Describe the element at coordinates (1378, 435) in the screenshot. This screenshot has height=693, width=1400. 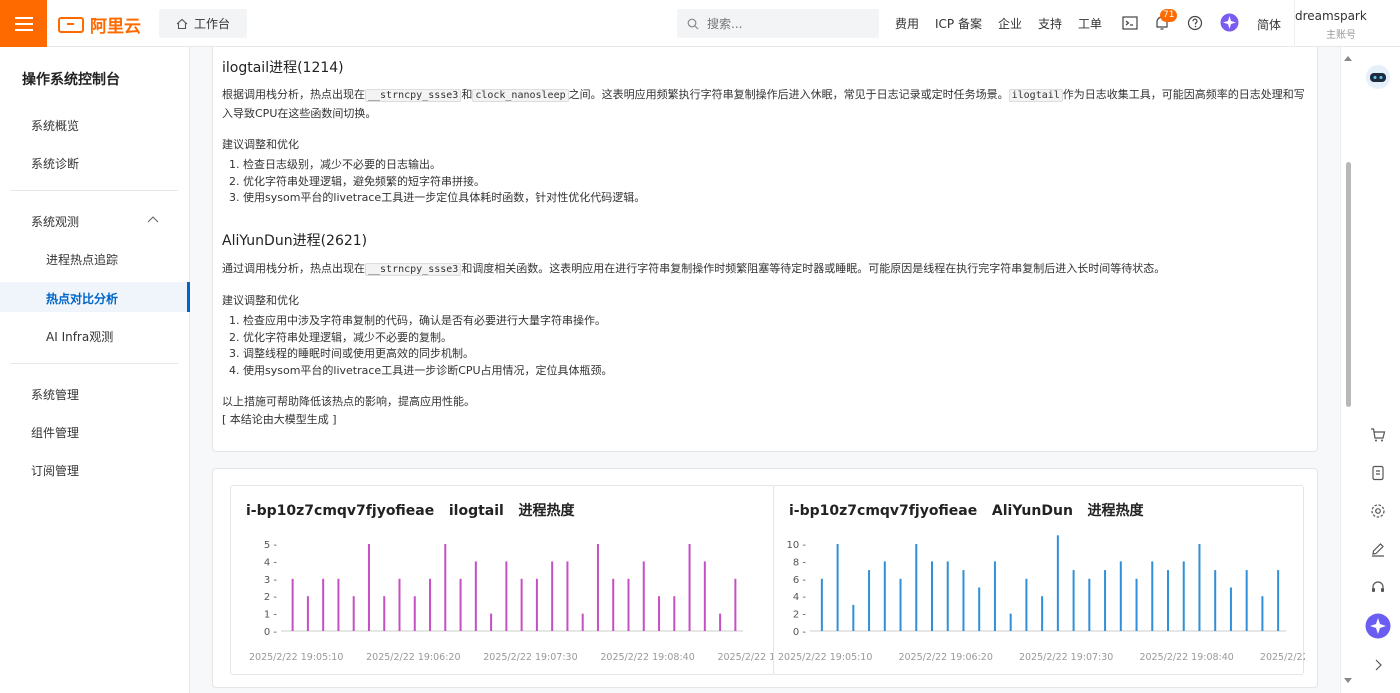
I see `cart-button` at that location.